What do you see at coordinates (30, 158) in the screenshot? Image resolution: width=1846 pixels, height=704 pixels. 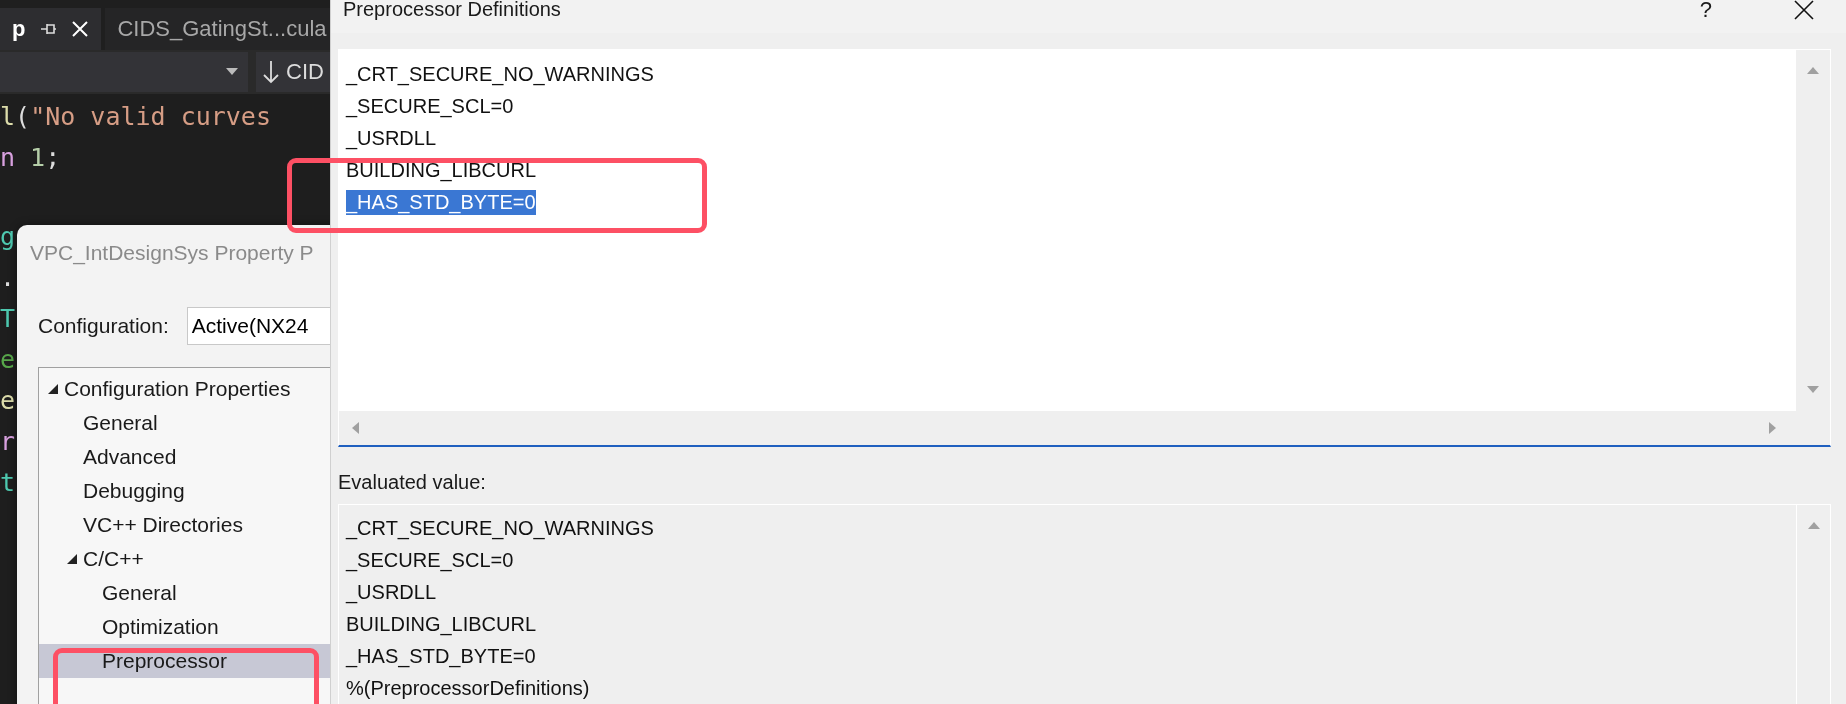 I see `code-line: n 1;` at bounding box center [30, 158].